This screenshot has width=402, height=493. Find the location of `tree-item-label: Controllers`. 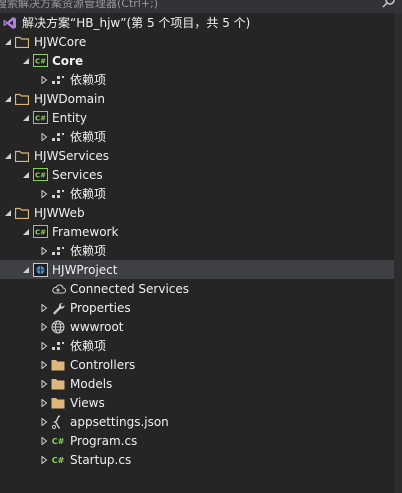

tree-item-label: Controllers is located at coordinates (103, 364).